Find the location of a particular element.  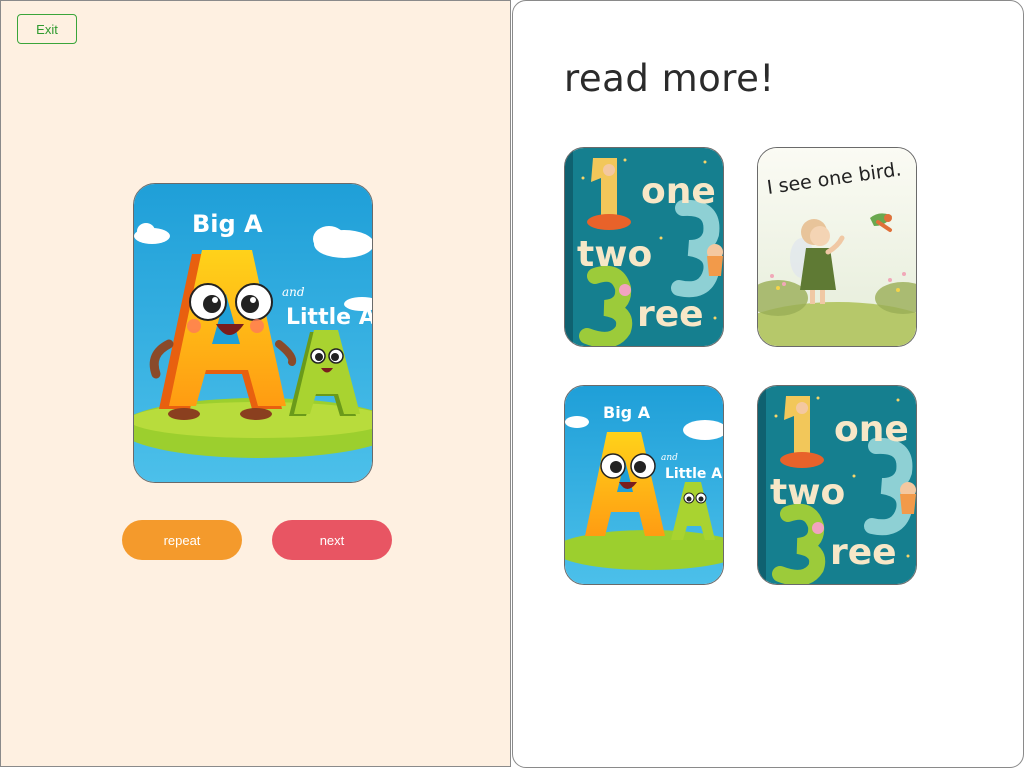

current-book-cover: Big A and Little A is located at coordinates (253, 333).